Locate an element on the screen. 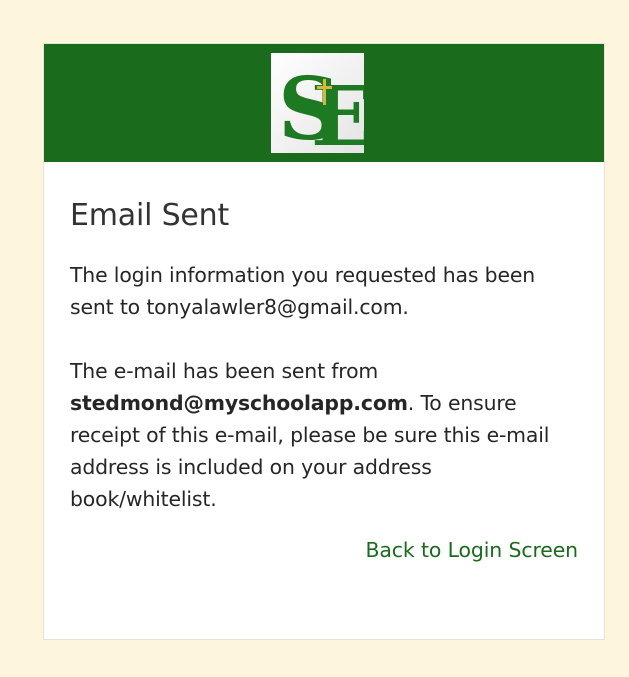 The height and width of the screenshot is (677, 629). logo-cross-horizontal is located at coordinates (324, 87).